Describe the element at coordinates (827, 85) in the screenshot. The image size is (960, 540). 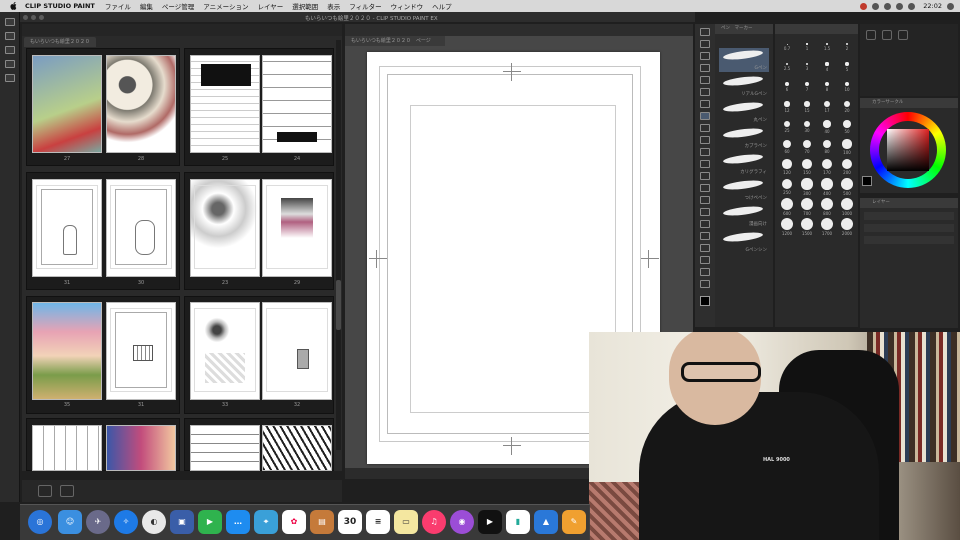
I see `brush-size-option: 8` at that location.